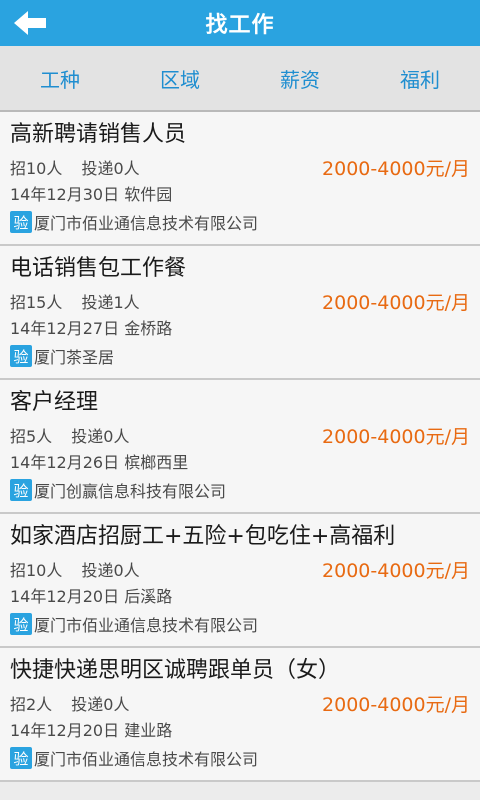  What do you see at coordinates (110, 302) in the screenshot?
I see `job-applied: 投递1人` at bounding box center [110, 302].